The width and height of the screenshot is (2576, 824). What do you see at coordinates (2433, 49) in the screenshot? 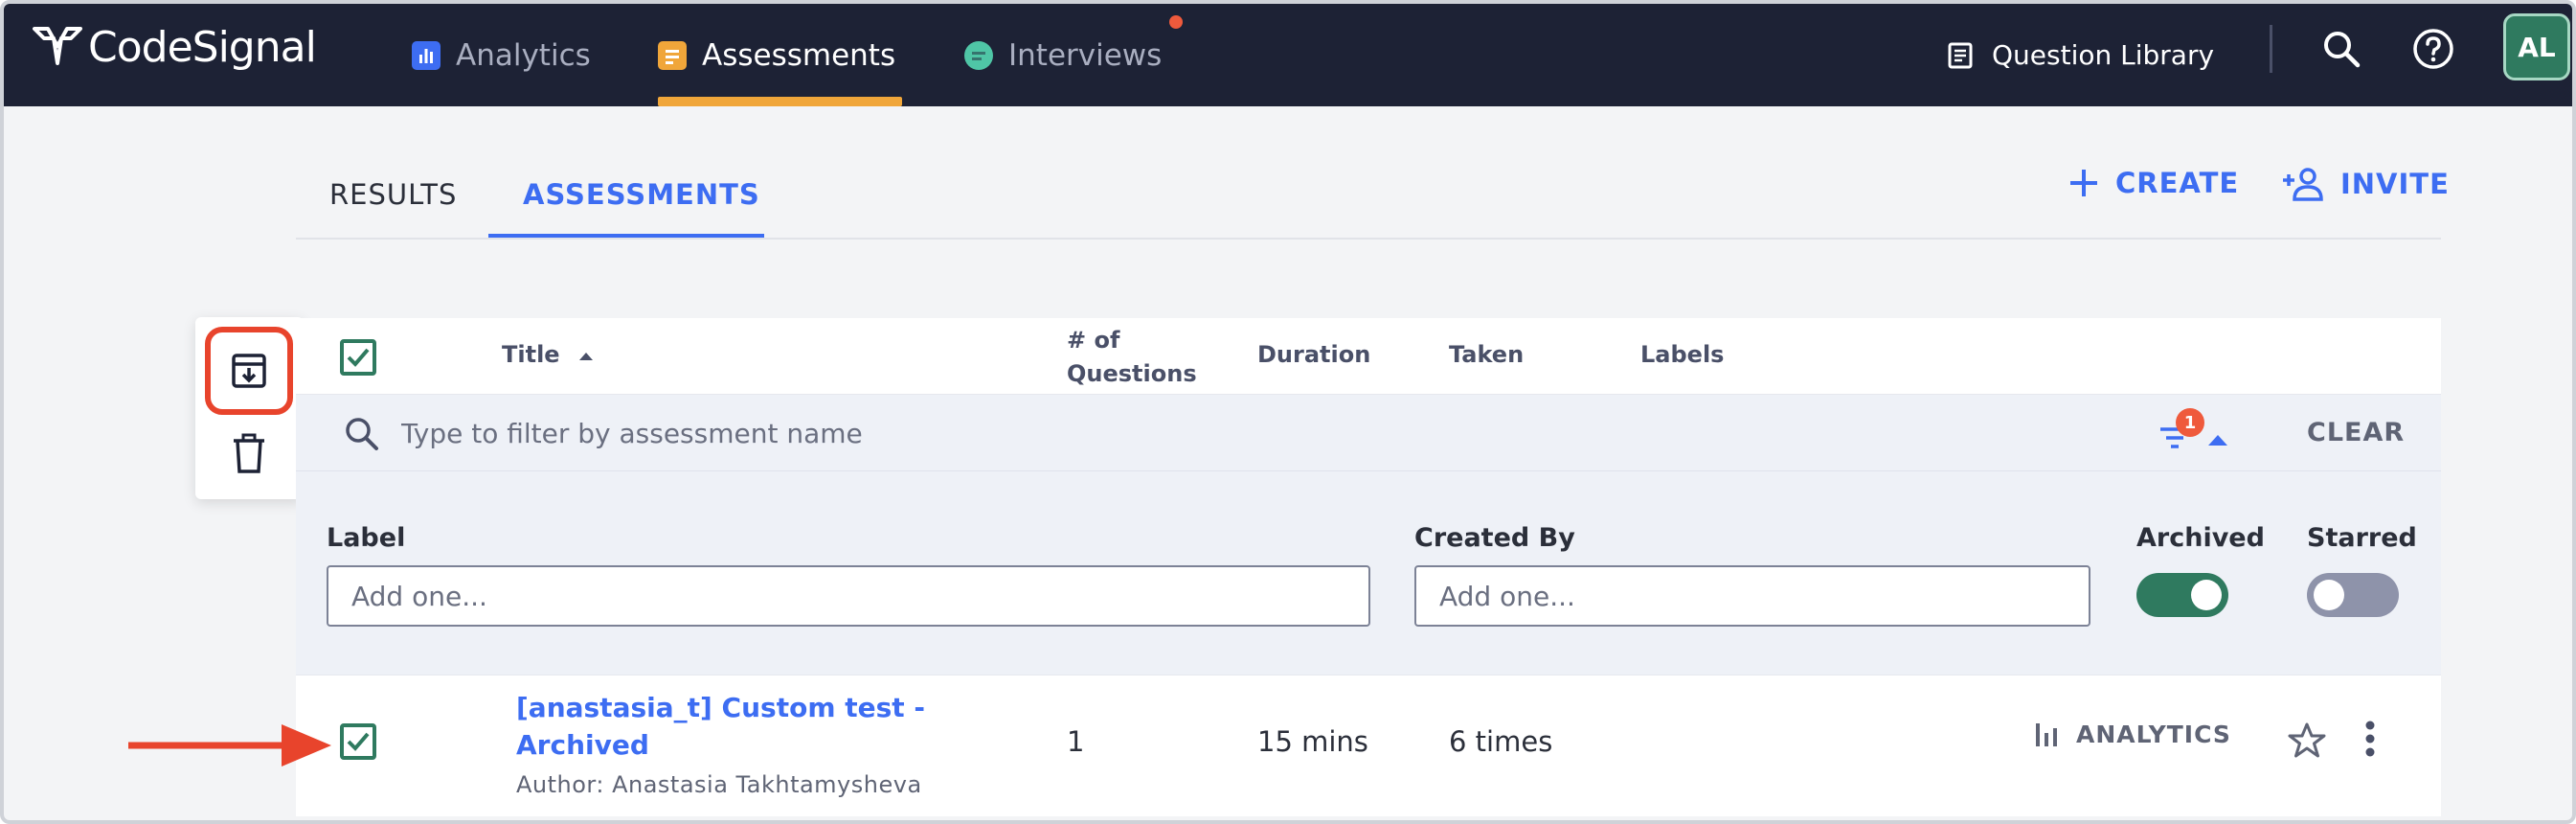
I see `help-icon` at bounding box center [2433, 49].